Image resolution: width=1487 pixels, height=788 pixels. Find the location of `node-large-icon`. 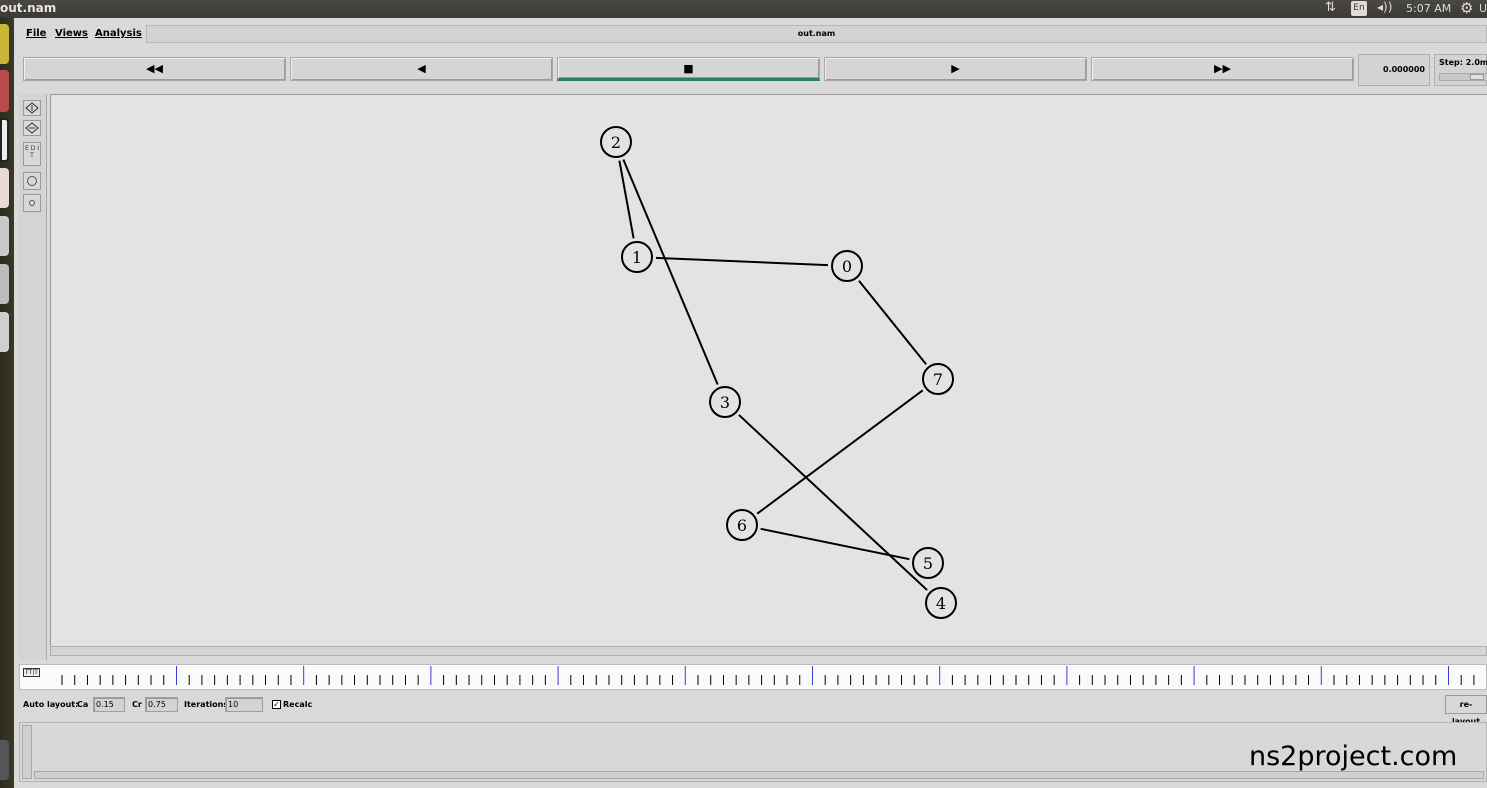

node-large-icon is located at coordinates (32, 181).